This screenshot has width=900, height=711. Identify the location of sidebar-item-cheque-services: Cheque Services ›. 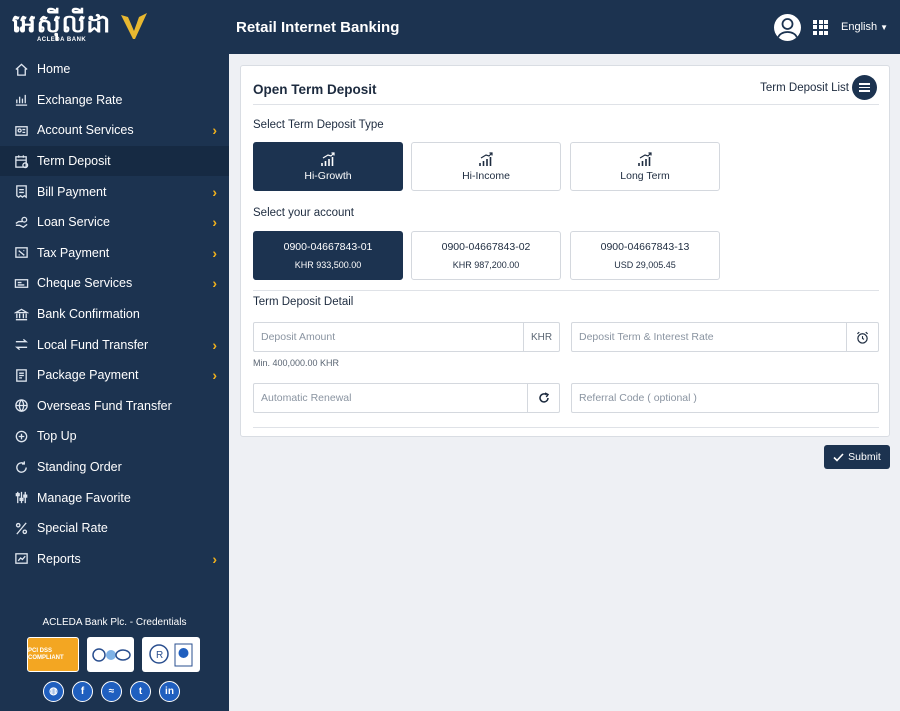
(114, 283).